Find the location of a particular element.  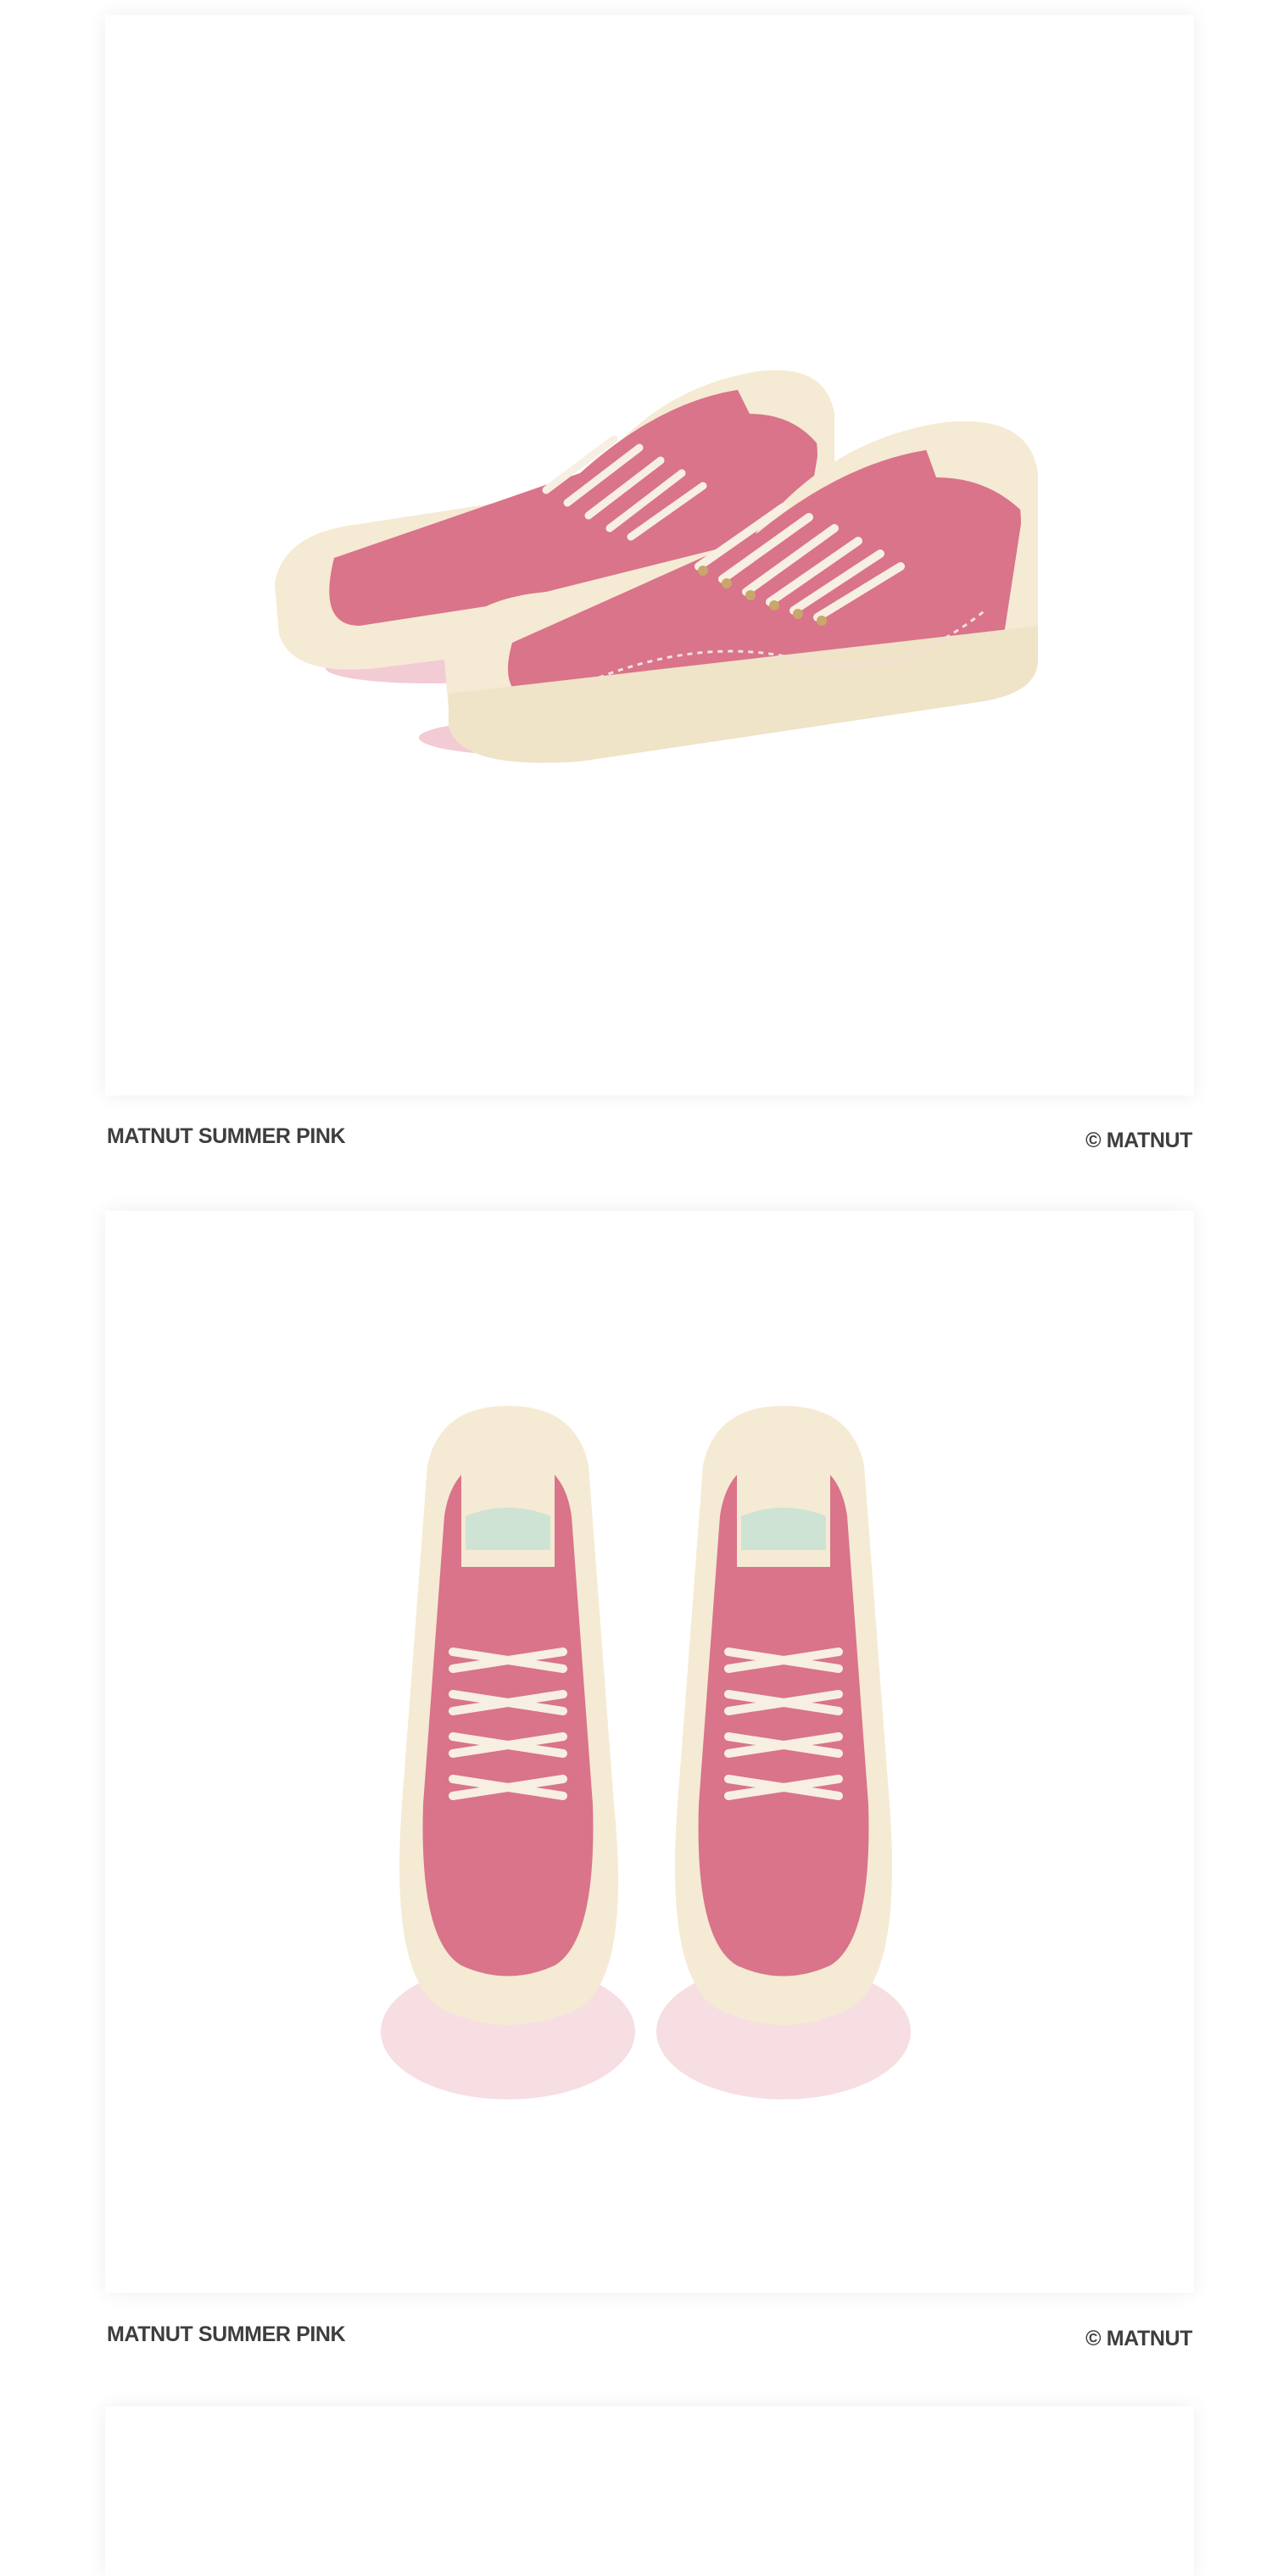

right-shoe-shape is located at coordinates (783, 1753).